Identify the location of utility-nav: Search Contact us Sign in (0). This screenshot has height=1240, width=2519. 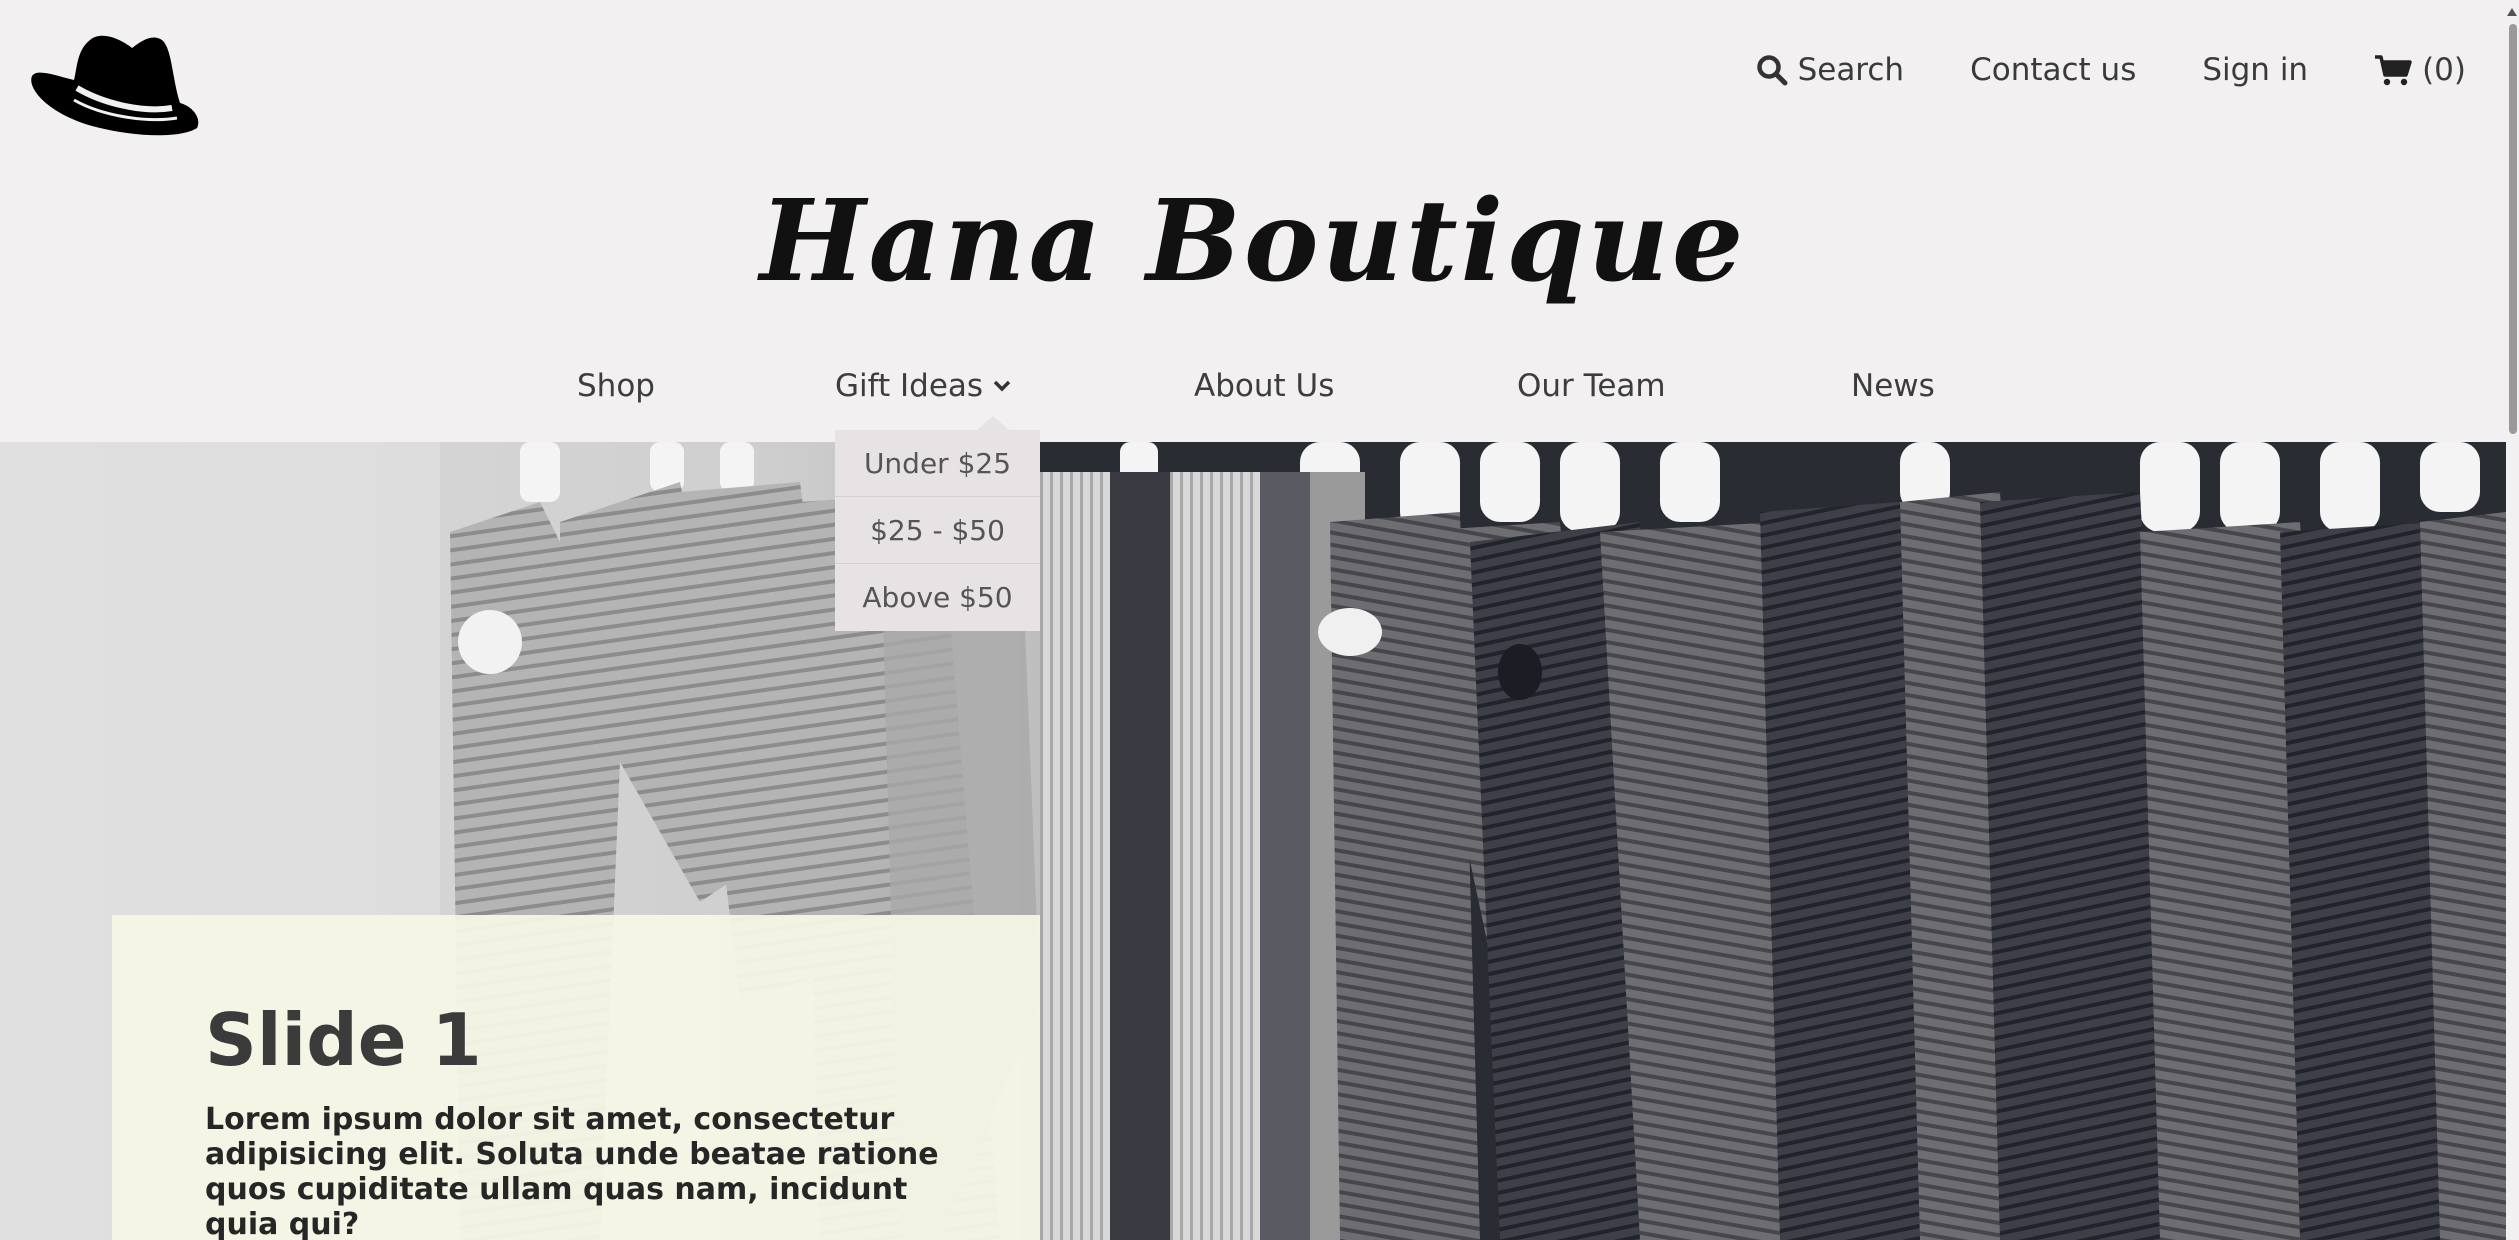
(2111, 70).